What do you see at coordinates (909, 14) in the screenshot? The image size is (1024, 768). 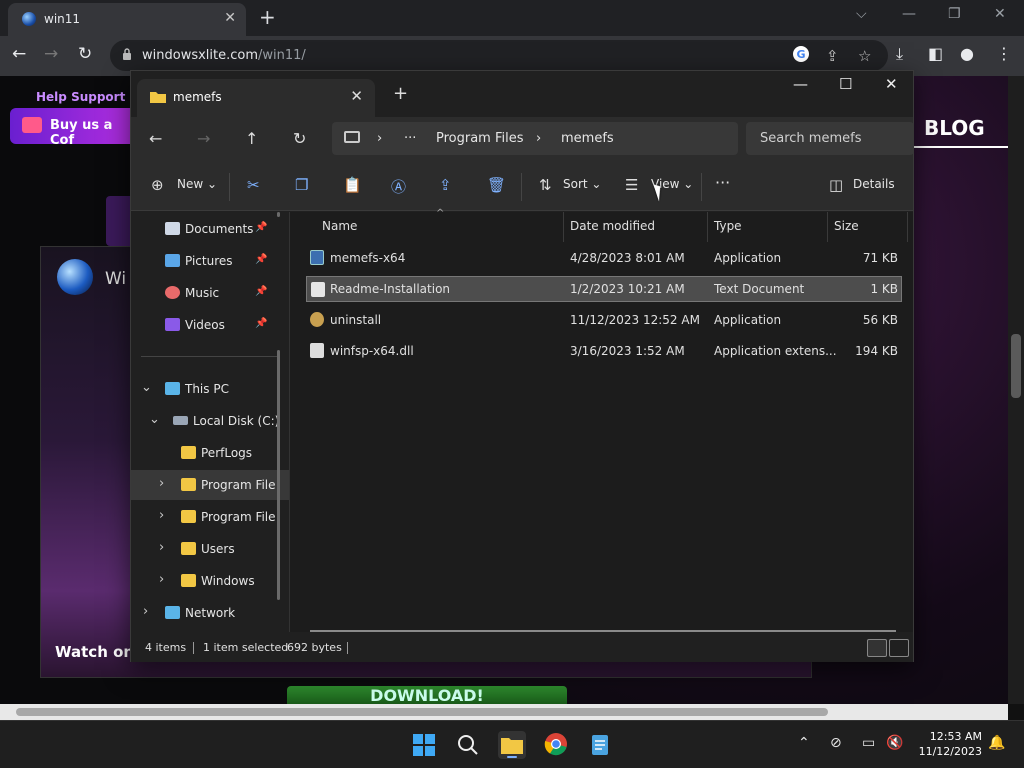 I see `minimize-icon: —` at bounding box center [909, 14].